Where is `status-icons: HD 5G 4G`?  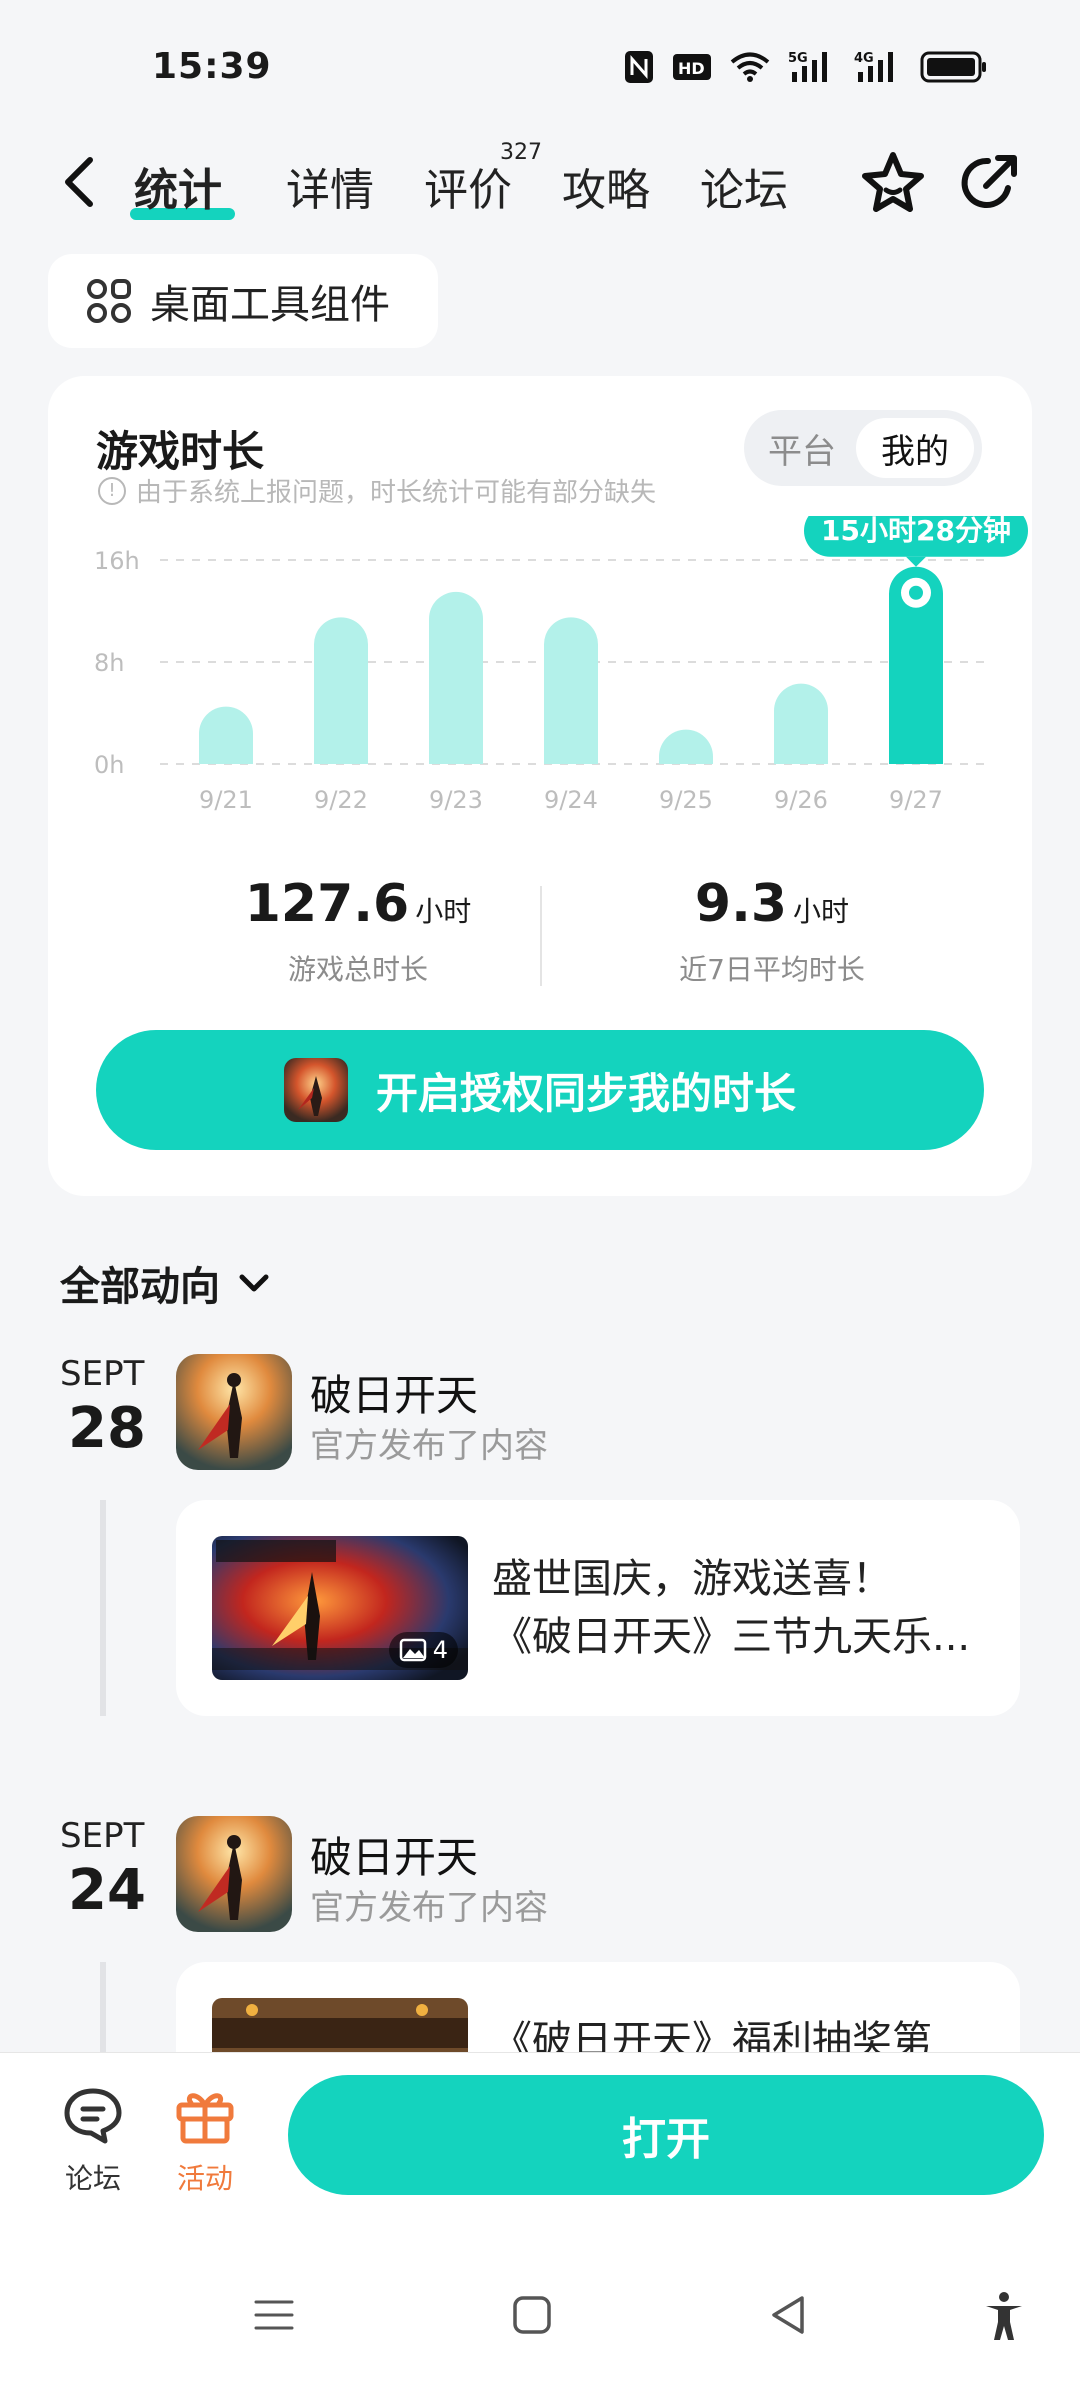
status-icons: HD 5G 4G is located at coordinates (806, 67).